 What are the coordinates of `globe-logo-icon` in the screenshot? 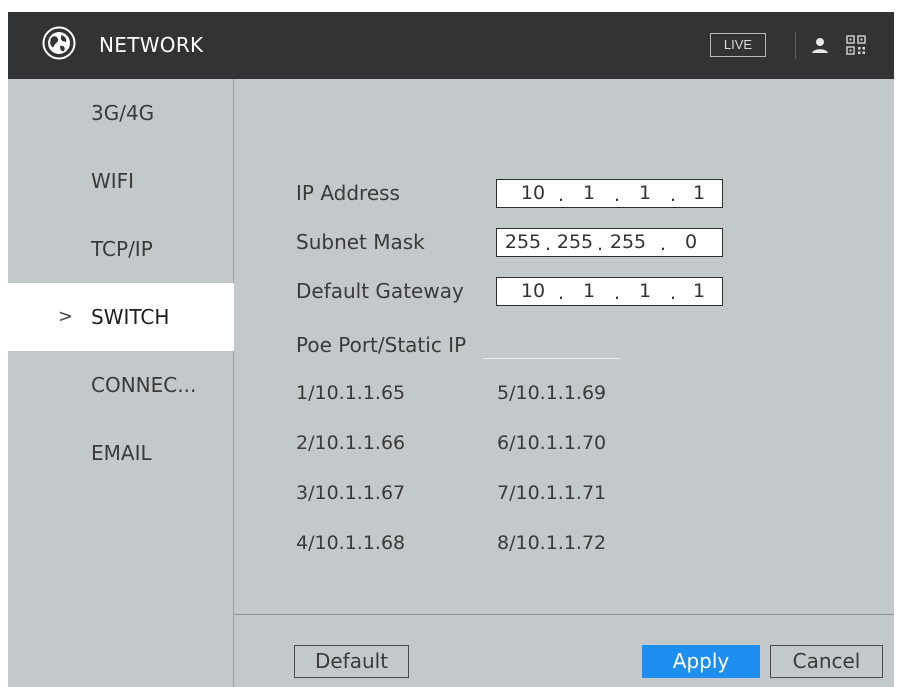 It's located at (59, 43).